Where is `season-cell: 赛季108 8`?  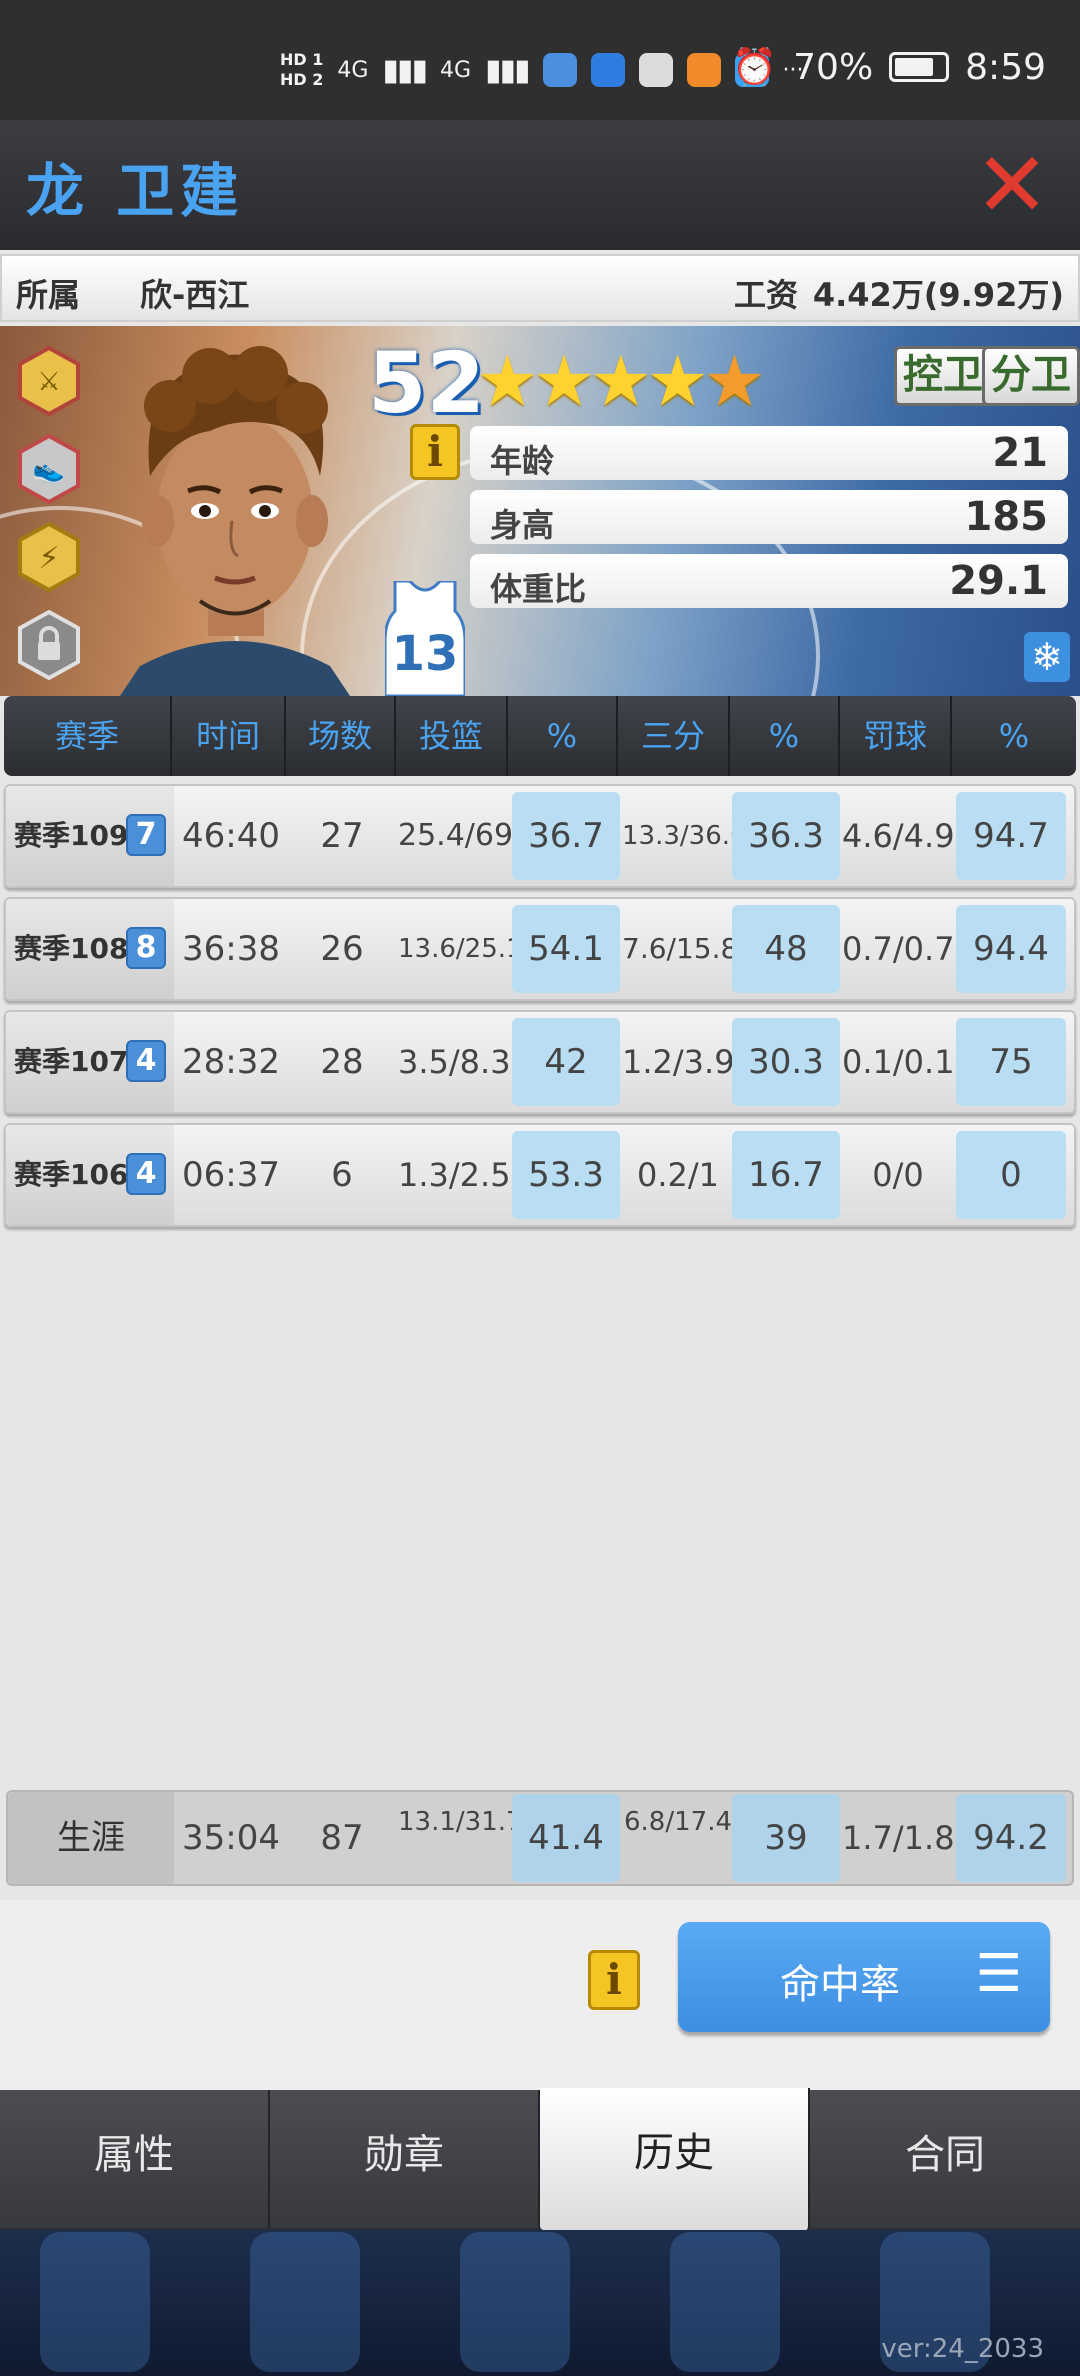 season-cell: 赛季108 8 is located at coordinates (90, 949).